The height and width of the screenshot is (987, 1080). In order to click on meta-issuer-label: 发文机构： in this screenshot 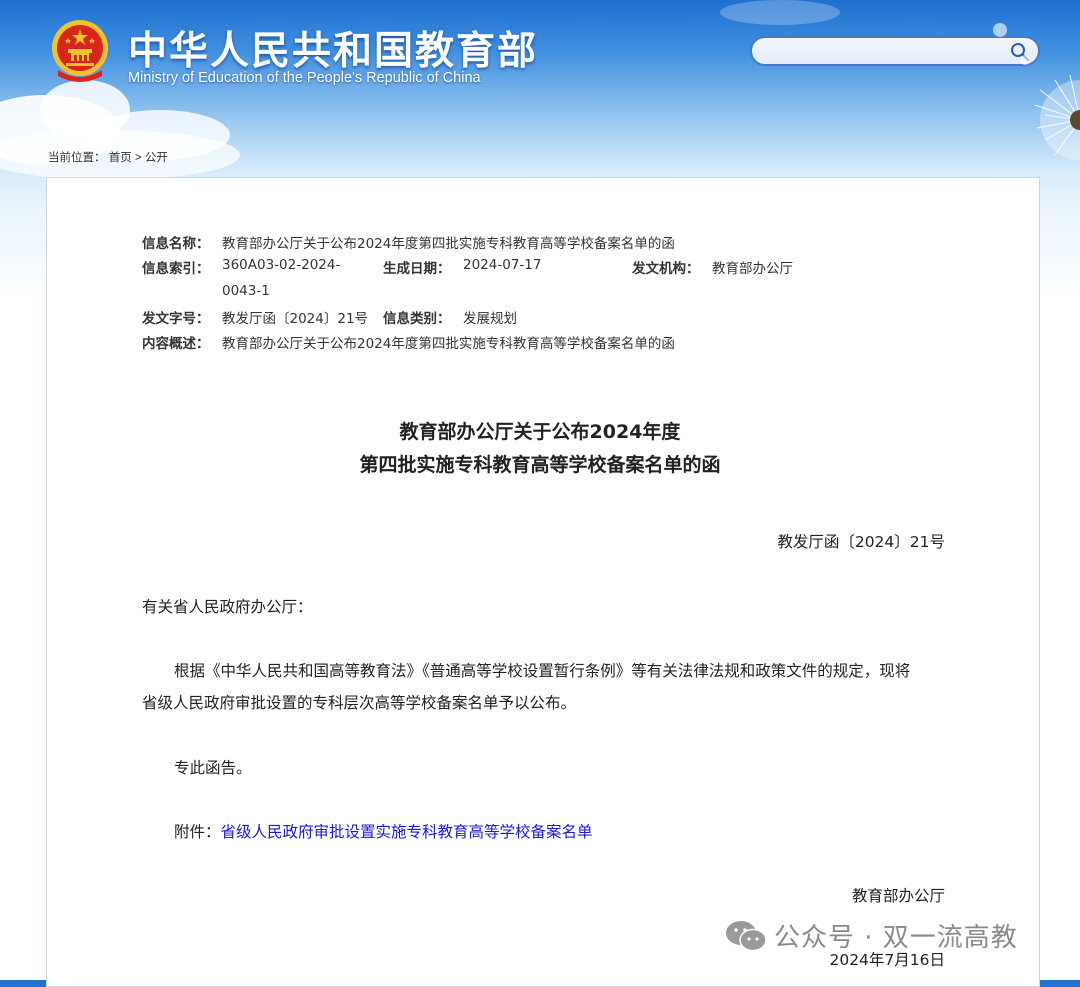, I will do `click(666, 269)`.